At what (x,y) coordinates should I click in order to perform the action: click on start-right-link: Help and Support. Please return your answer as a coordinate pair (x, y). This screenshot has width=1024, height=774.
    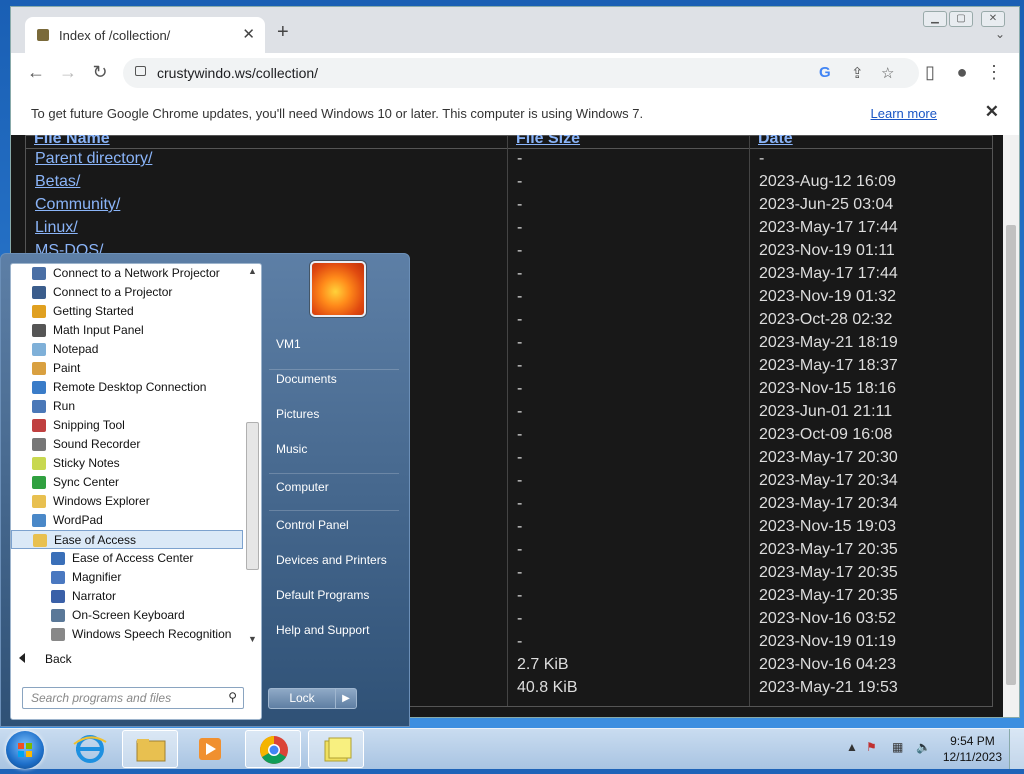
    Looking at the image, I should click on (322, 630).